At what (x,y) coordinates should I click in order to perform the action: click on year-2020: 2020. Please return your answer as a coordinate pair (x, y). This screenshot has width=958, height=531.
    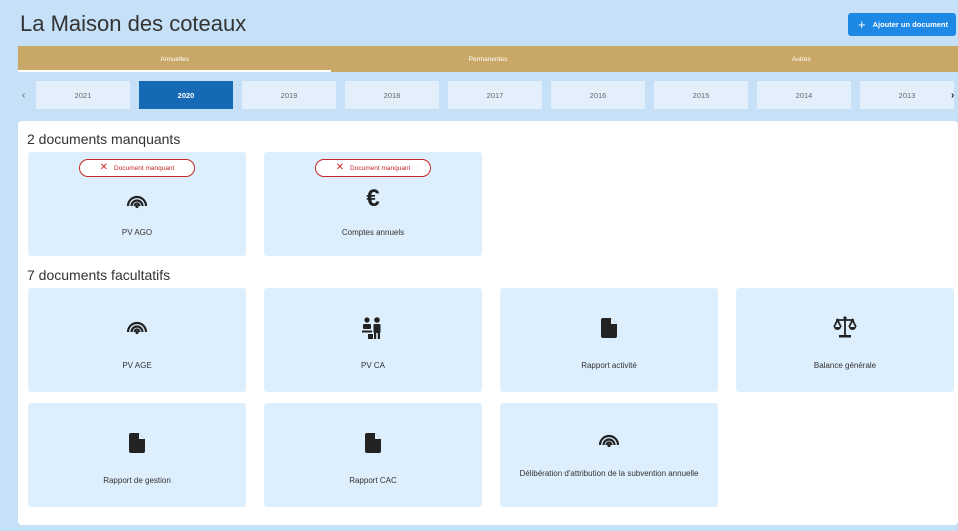
    Looking at the image, I should click on (186, 95).